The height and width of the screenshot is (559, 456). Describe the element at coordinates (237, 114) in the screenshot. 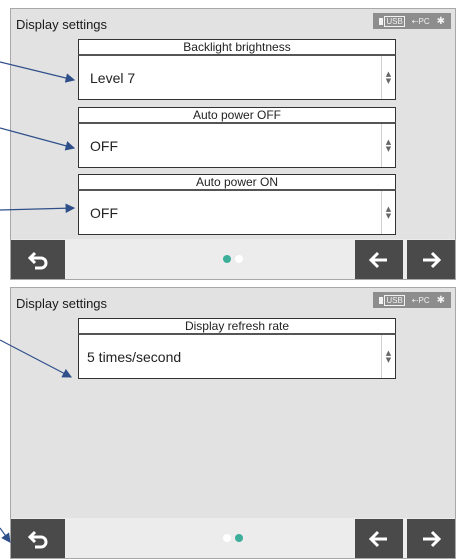

I see `setting-label: Auto power OFF` at that location.